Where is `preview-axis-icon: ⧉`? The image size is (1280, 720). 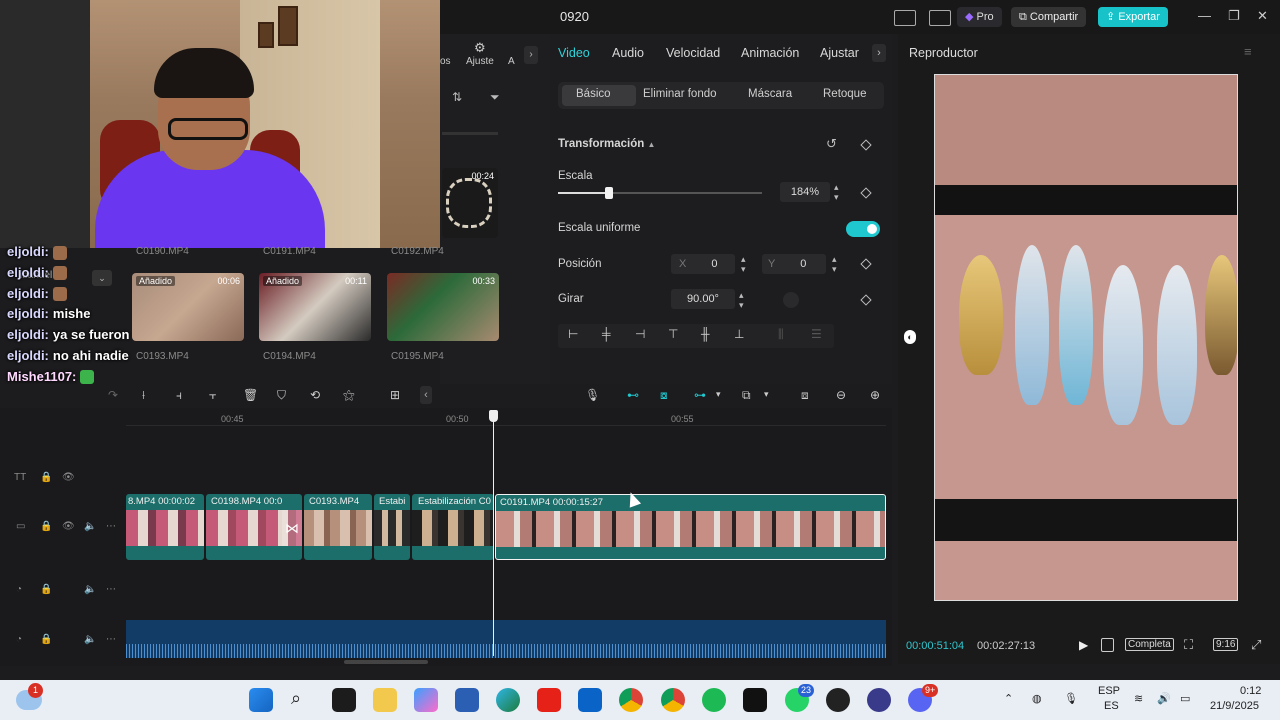 preview-axis-icon: ⧉ is located at coordinates (746, 395).